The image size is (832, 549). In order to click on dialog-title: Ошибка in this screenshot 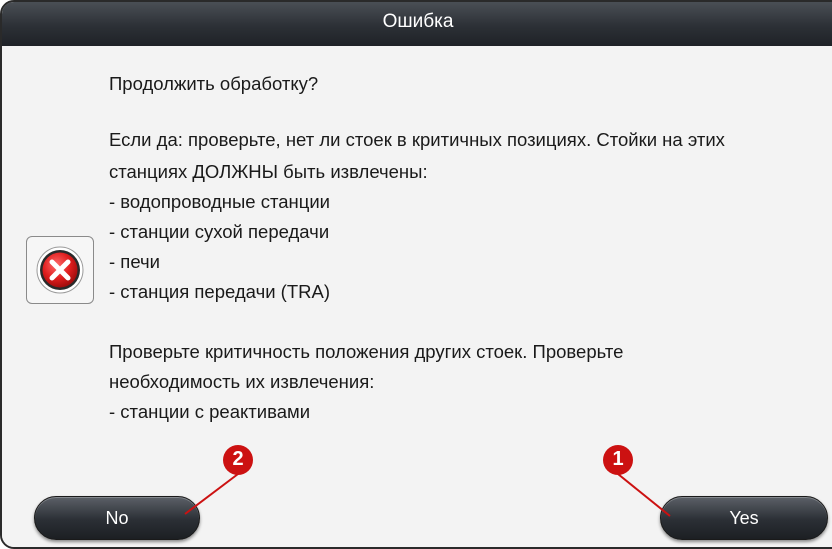, I will do `click(418, 21)`.